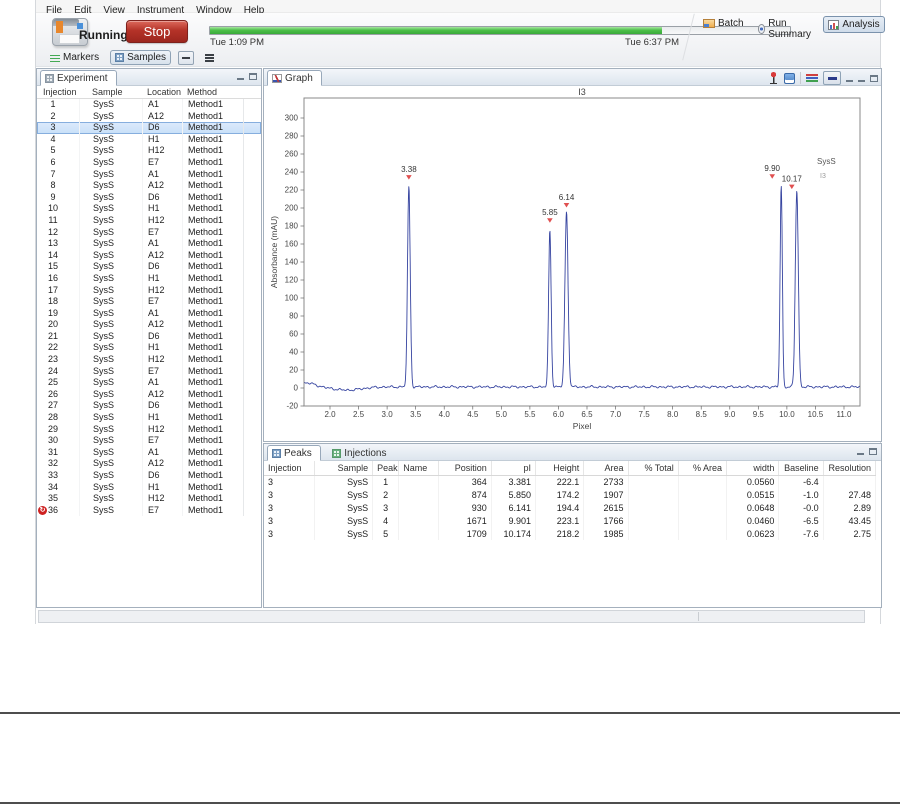  Describe the element at coordinates (582, 426) in the screenshot. I see `x-axis-label: Pixel` at that location.